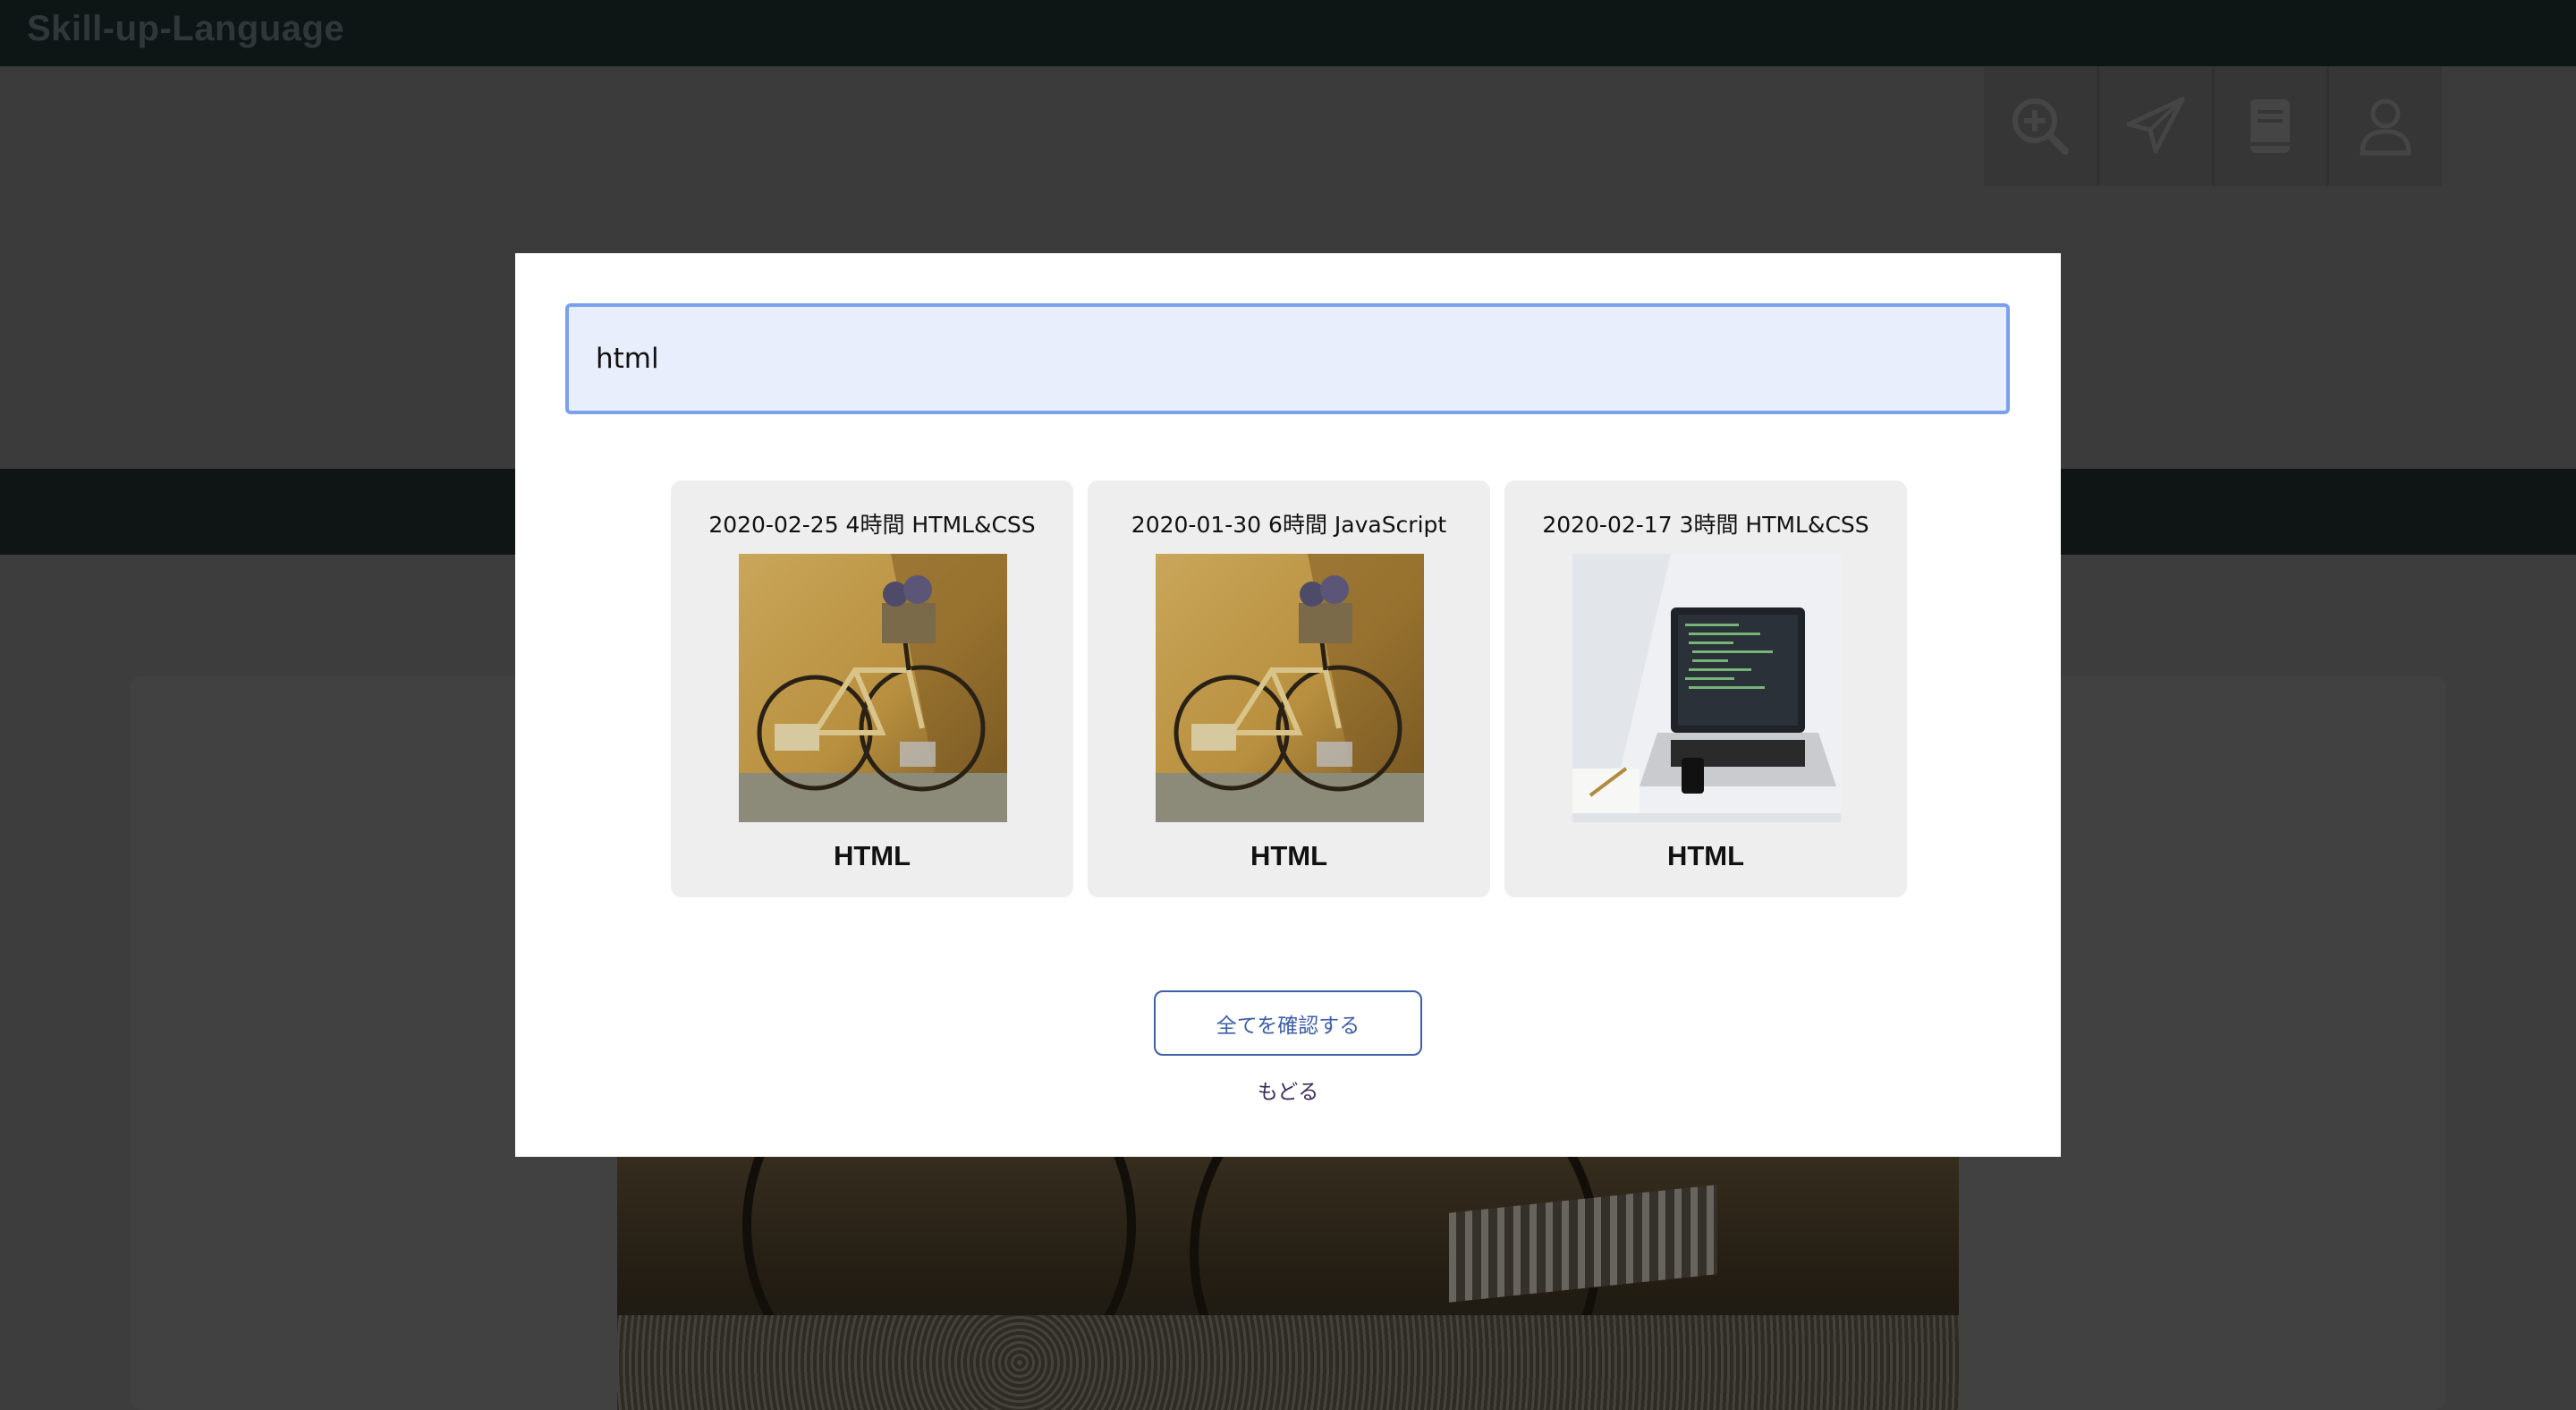 Image resolution: width=2576 pixels, height=1410 pixels. I want to click on laptop-thumbnail, so click(1706, 688).